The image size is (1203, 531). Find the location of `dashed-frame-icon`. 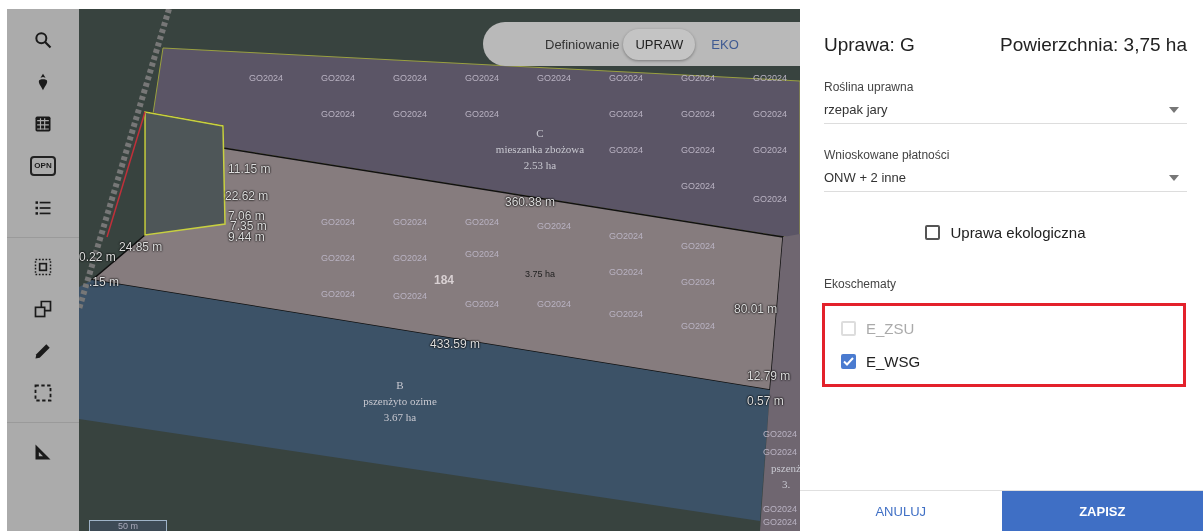

dashed-frame-icon is located at coordinates (43, 393).